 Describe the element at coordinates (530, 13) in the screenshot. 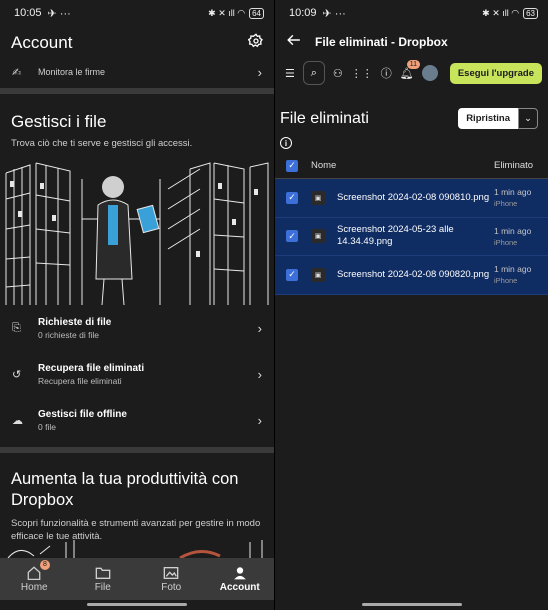

I see `battery-indicator: 63` at that location.